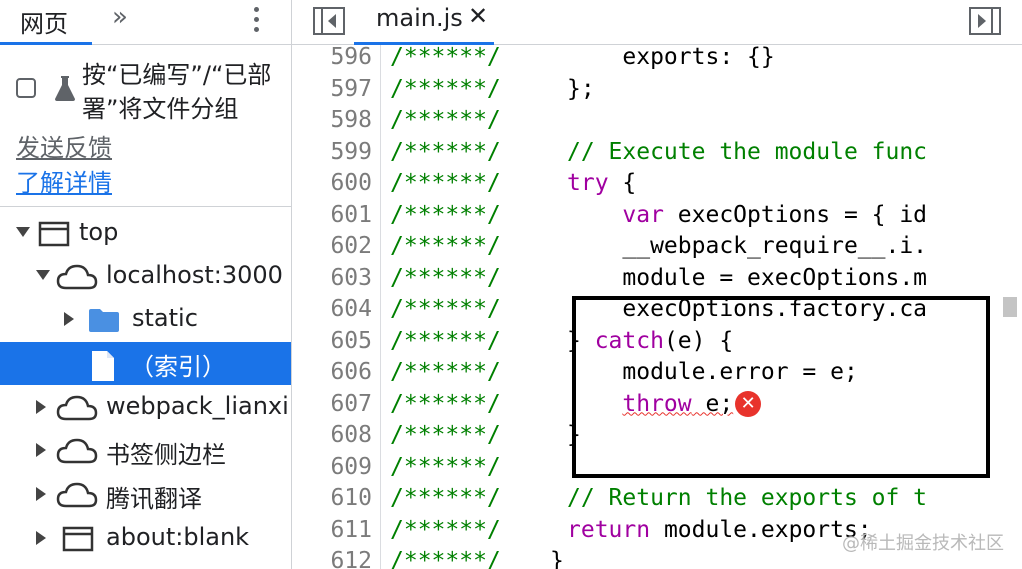 The image size is (1022, 569). What do you see at coordinates (775, 214) in the screenshot?
I see `code-text: var execOptions = { id` at bounding box center [775, 214].